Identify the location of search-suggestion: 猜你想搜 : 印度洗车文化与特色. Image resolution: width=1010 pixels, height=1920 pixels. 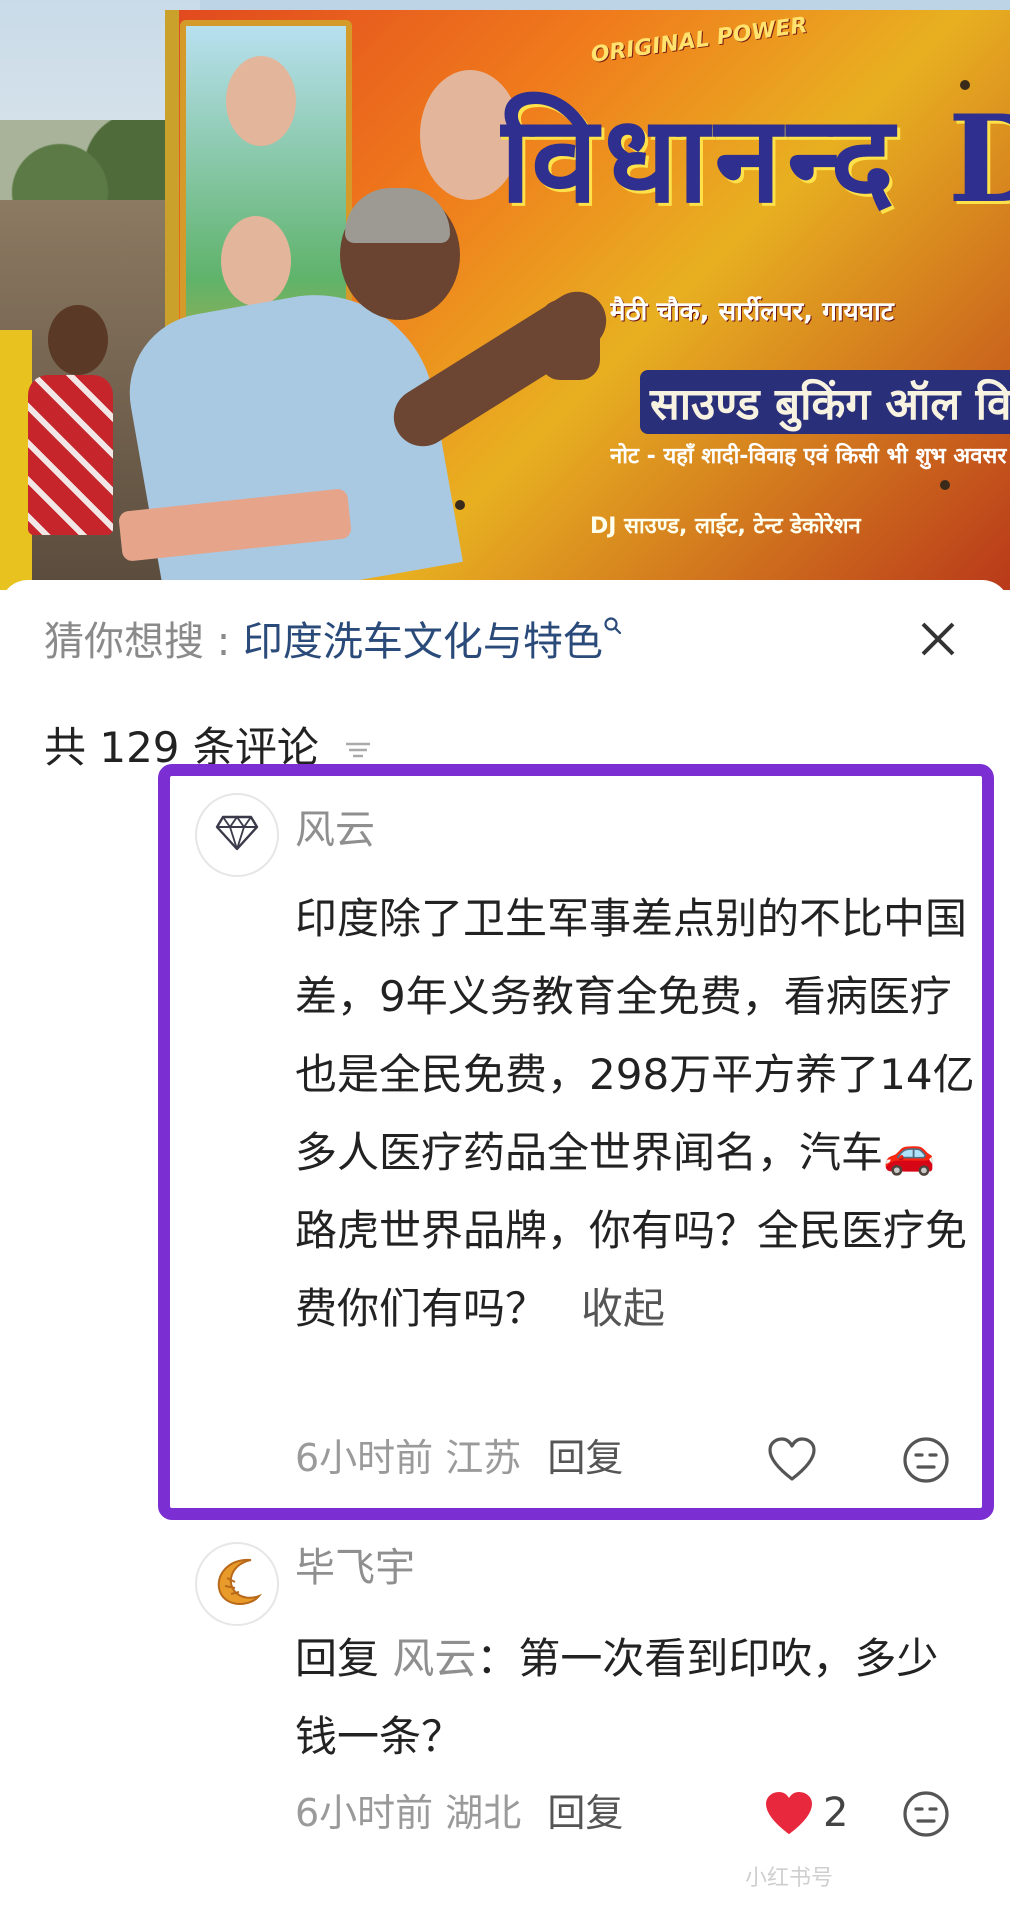
(524, 642).